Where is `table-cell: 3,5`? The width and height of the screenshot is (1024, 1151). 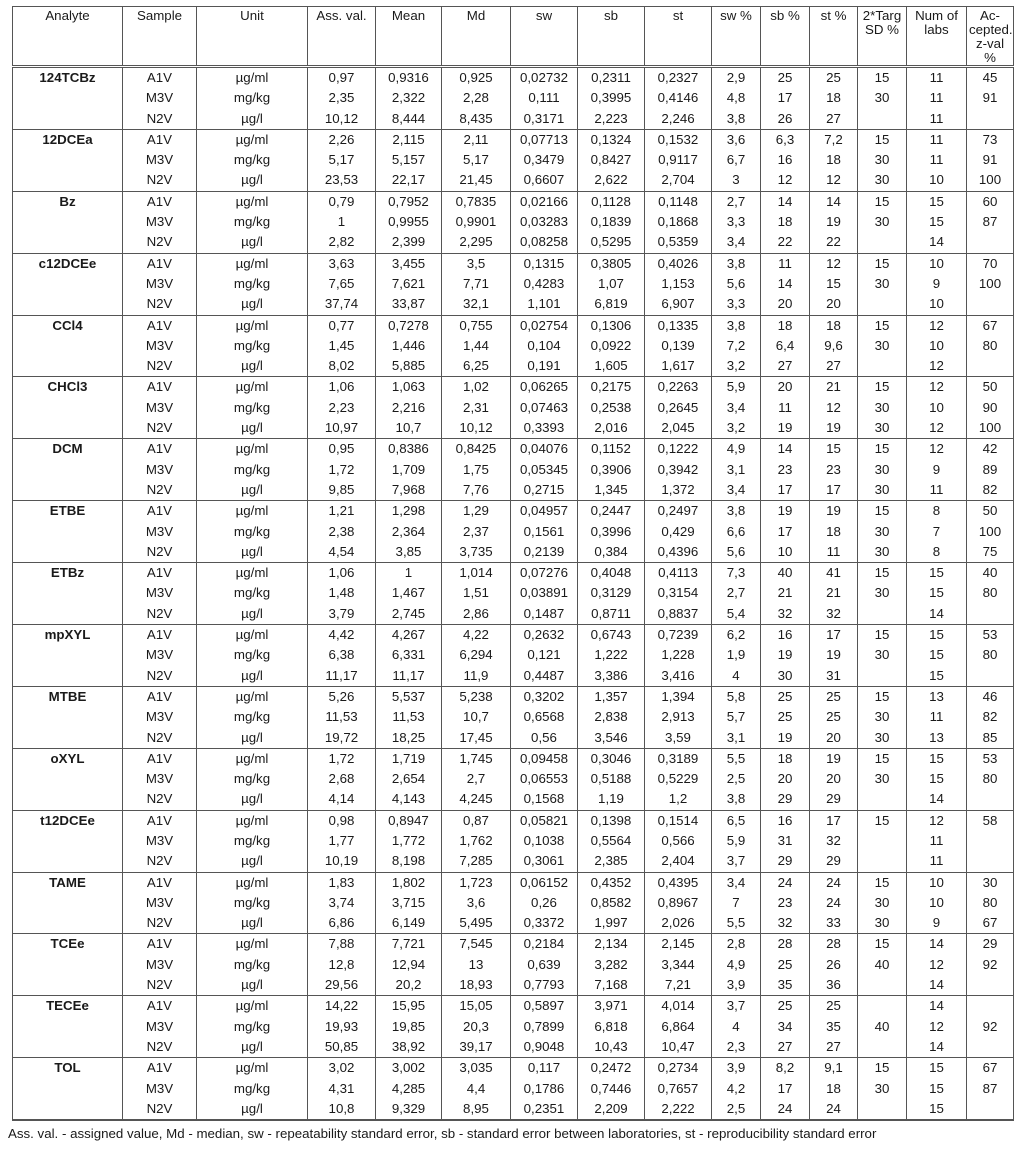
table-cell: 3,5 is located at coordinates (476, 263).